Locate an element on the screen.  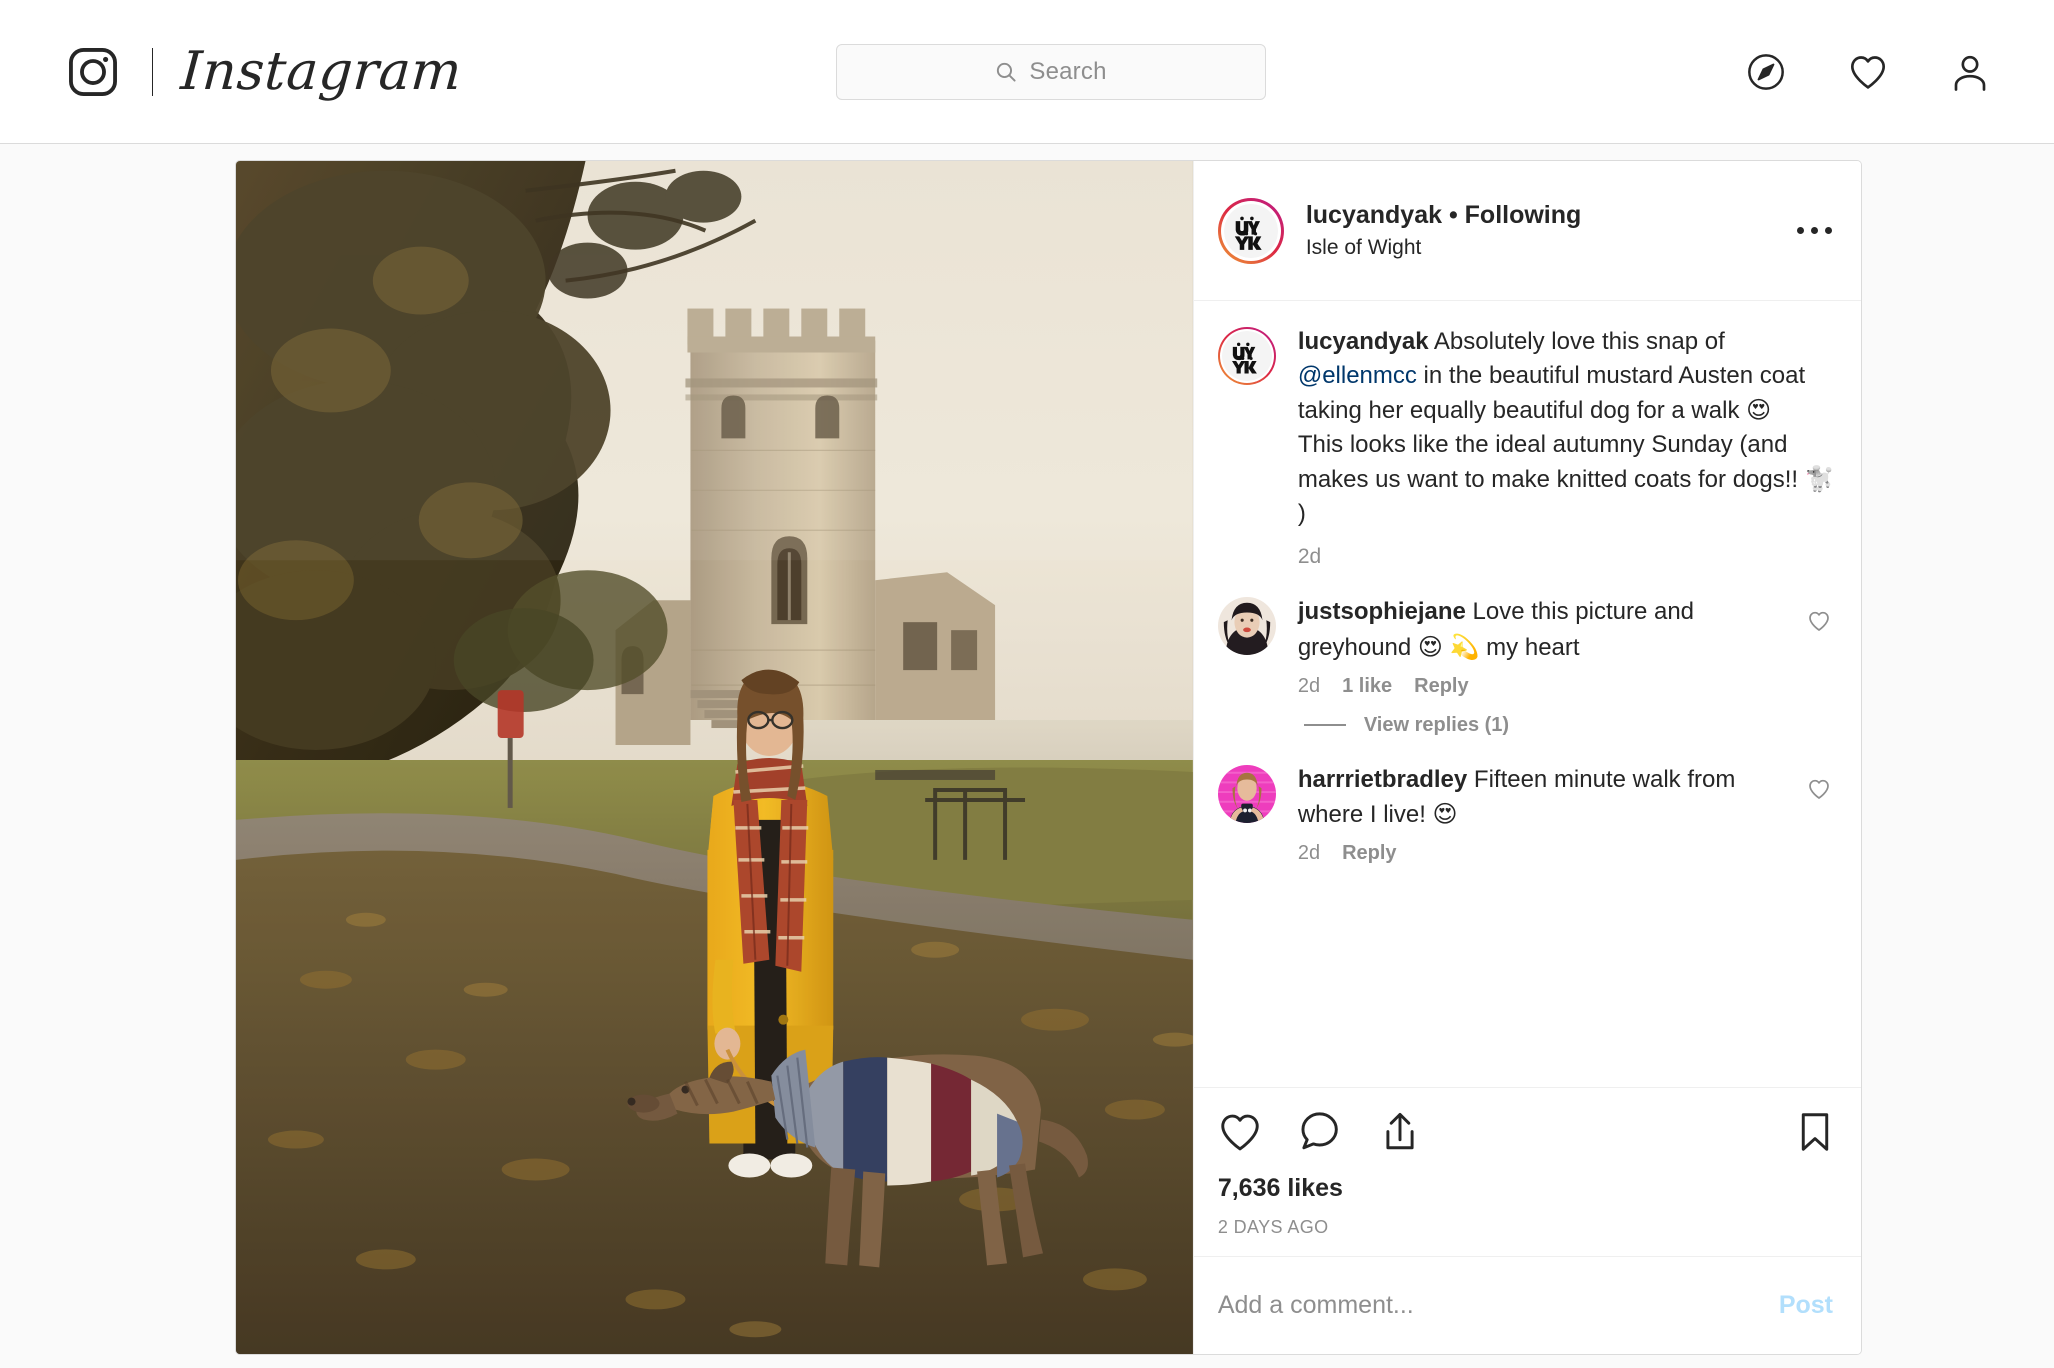
post-more-options-button is located at coordinates (1814, 231).